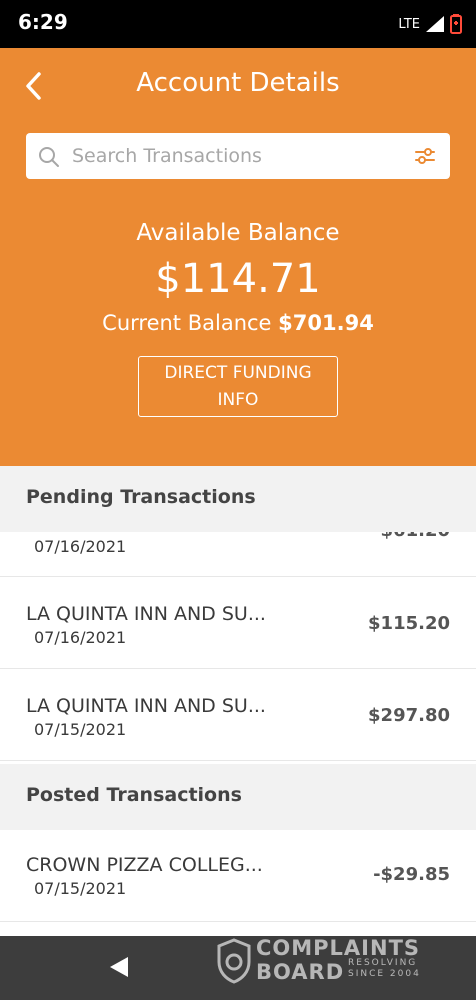  I want to click on status-time: 6:29, so click(43, 22).